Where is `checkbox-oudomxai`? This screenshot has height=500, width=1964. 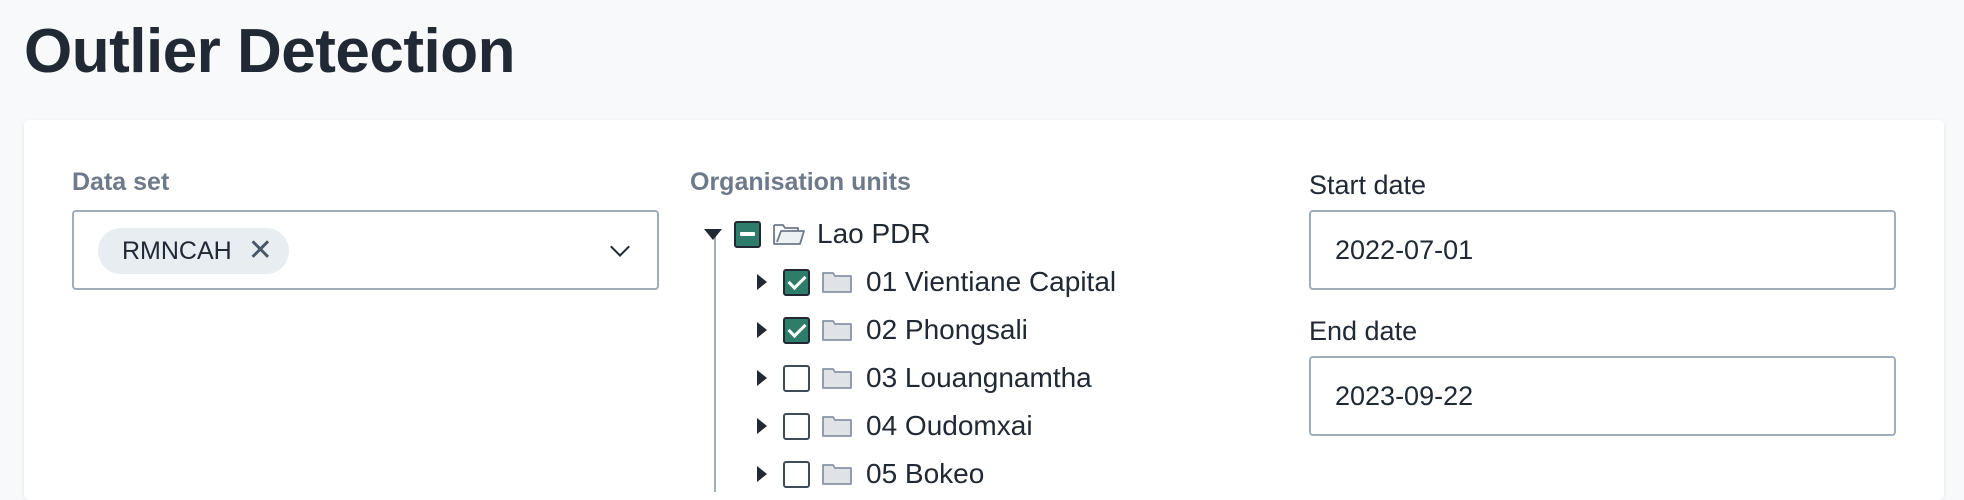 checkbox-oudomxai is located at coordinates (796, 426).